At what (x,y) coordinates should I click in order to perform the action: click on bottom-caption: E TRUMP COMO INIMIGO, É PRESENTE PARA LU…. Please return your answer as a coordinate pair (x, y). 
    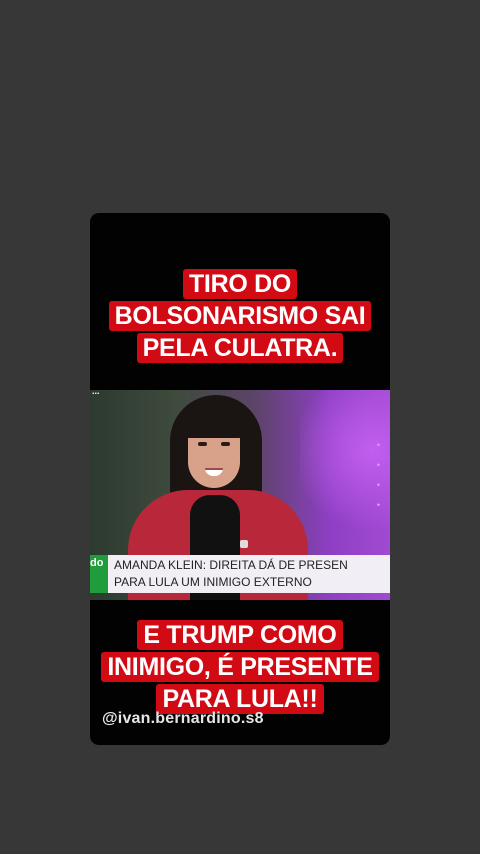
    Looking at the image, I should click on (240, 667).